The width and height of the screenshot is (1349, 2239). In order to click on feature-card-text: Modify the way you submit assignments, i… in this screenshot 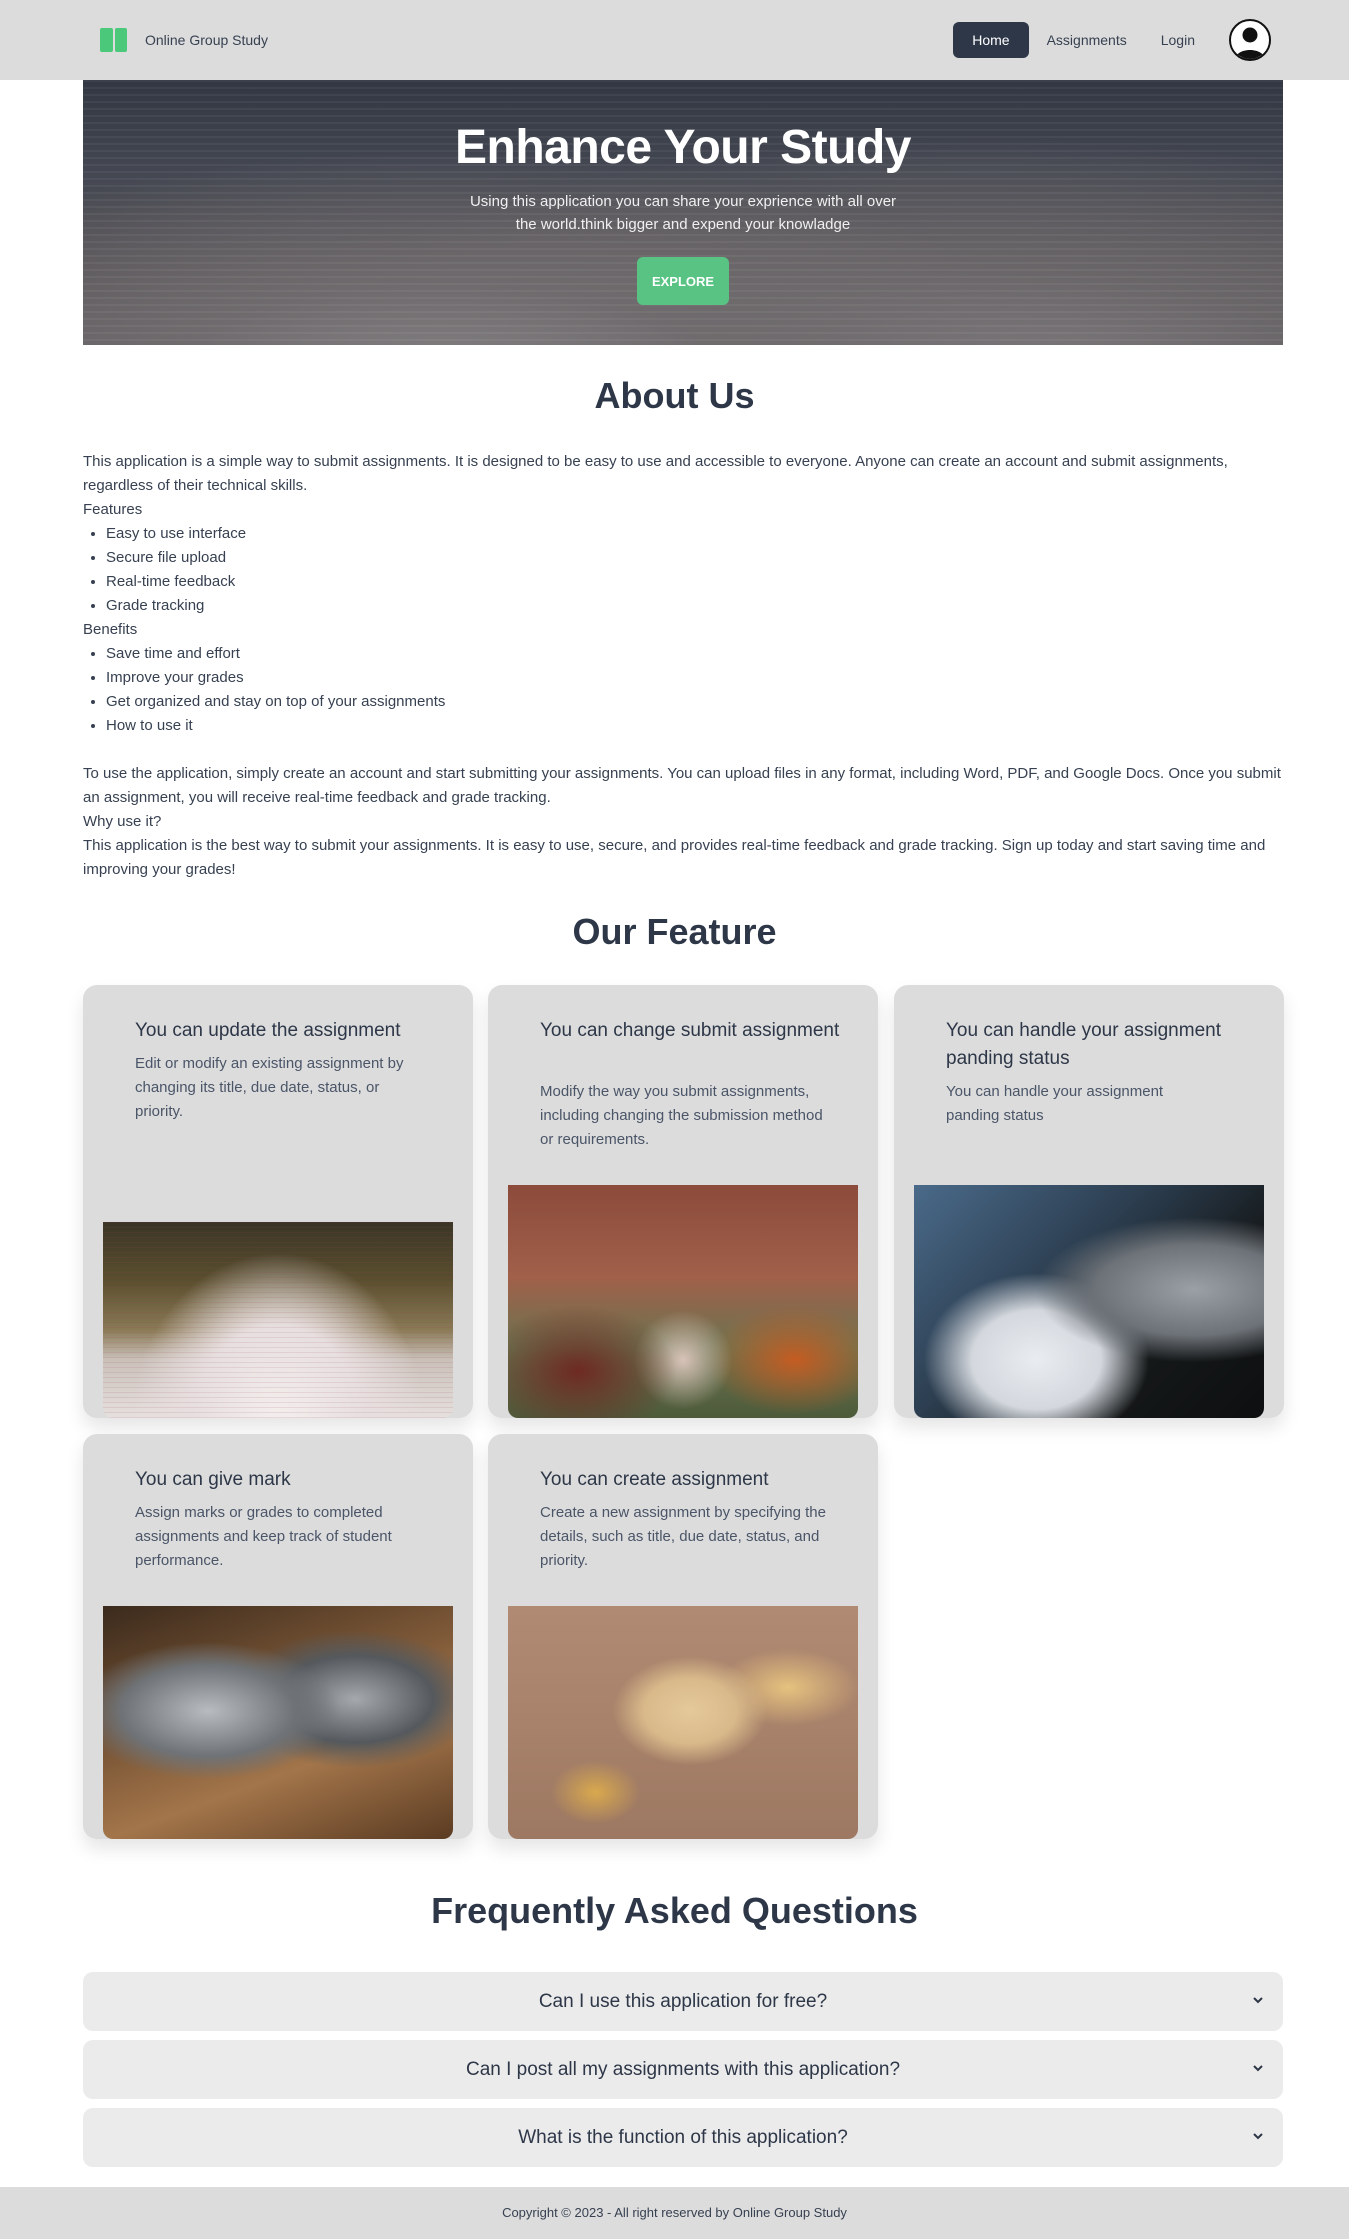, I will do `click(681, 1115)`.